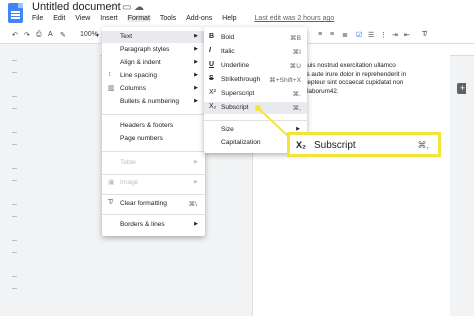 This screenshot has width=474, height=316. What do you see at coordinates (272, 121) in the screenshot?
I see `callout-connector` at bounding box center [272, 121].